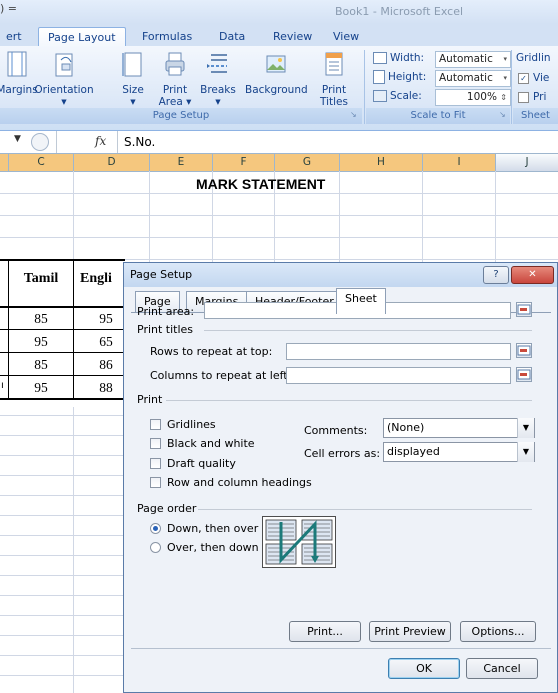  Describe the element at coordinates (260, 184) in the screenshot. I see `sheet-title: MARK STATEMENT` at that location.